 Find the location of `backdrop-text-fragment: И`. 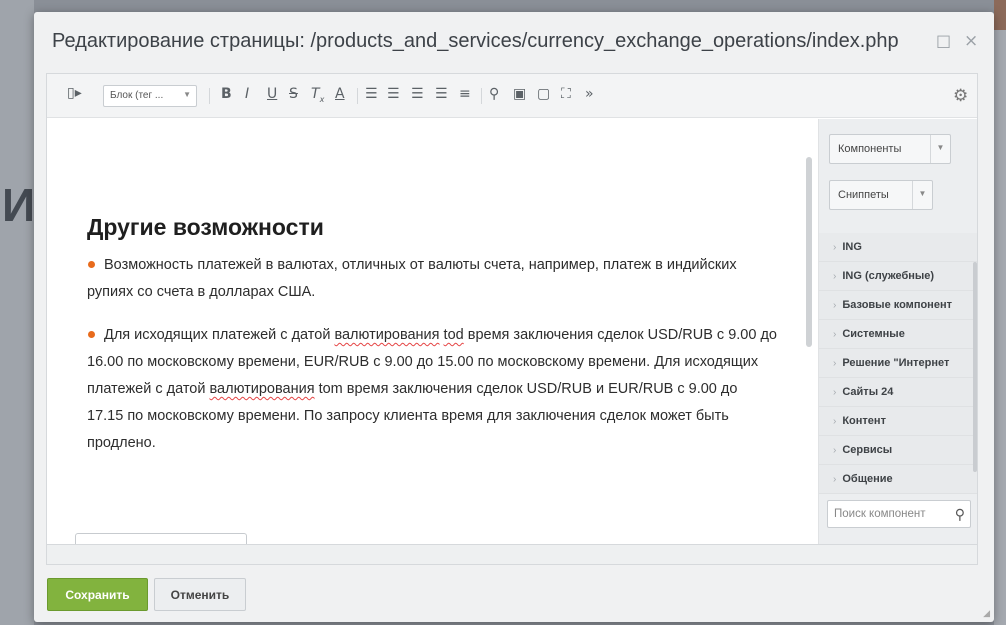

backdrop-text-fragment: И is located at coordinates (19, 205).